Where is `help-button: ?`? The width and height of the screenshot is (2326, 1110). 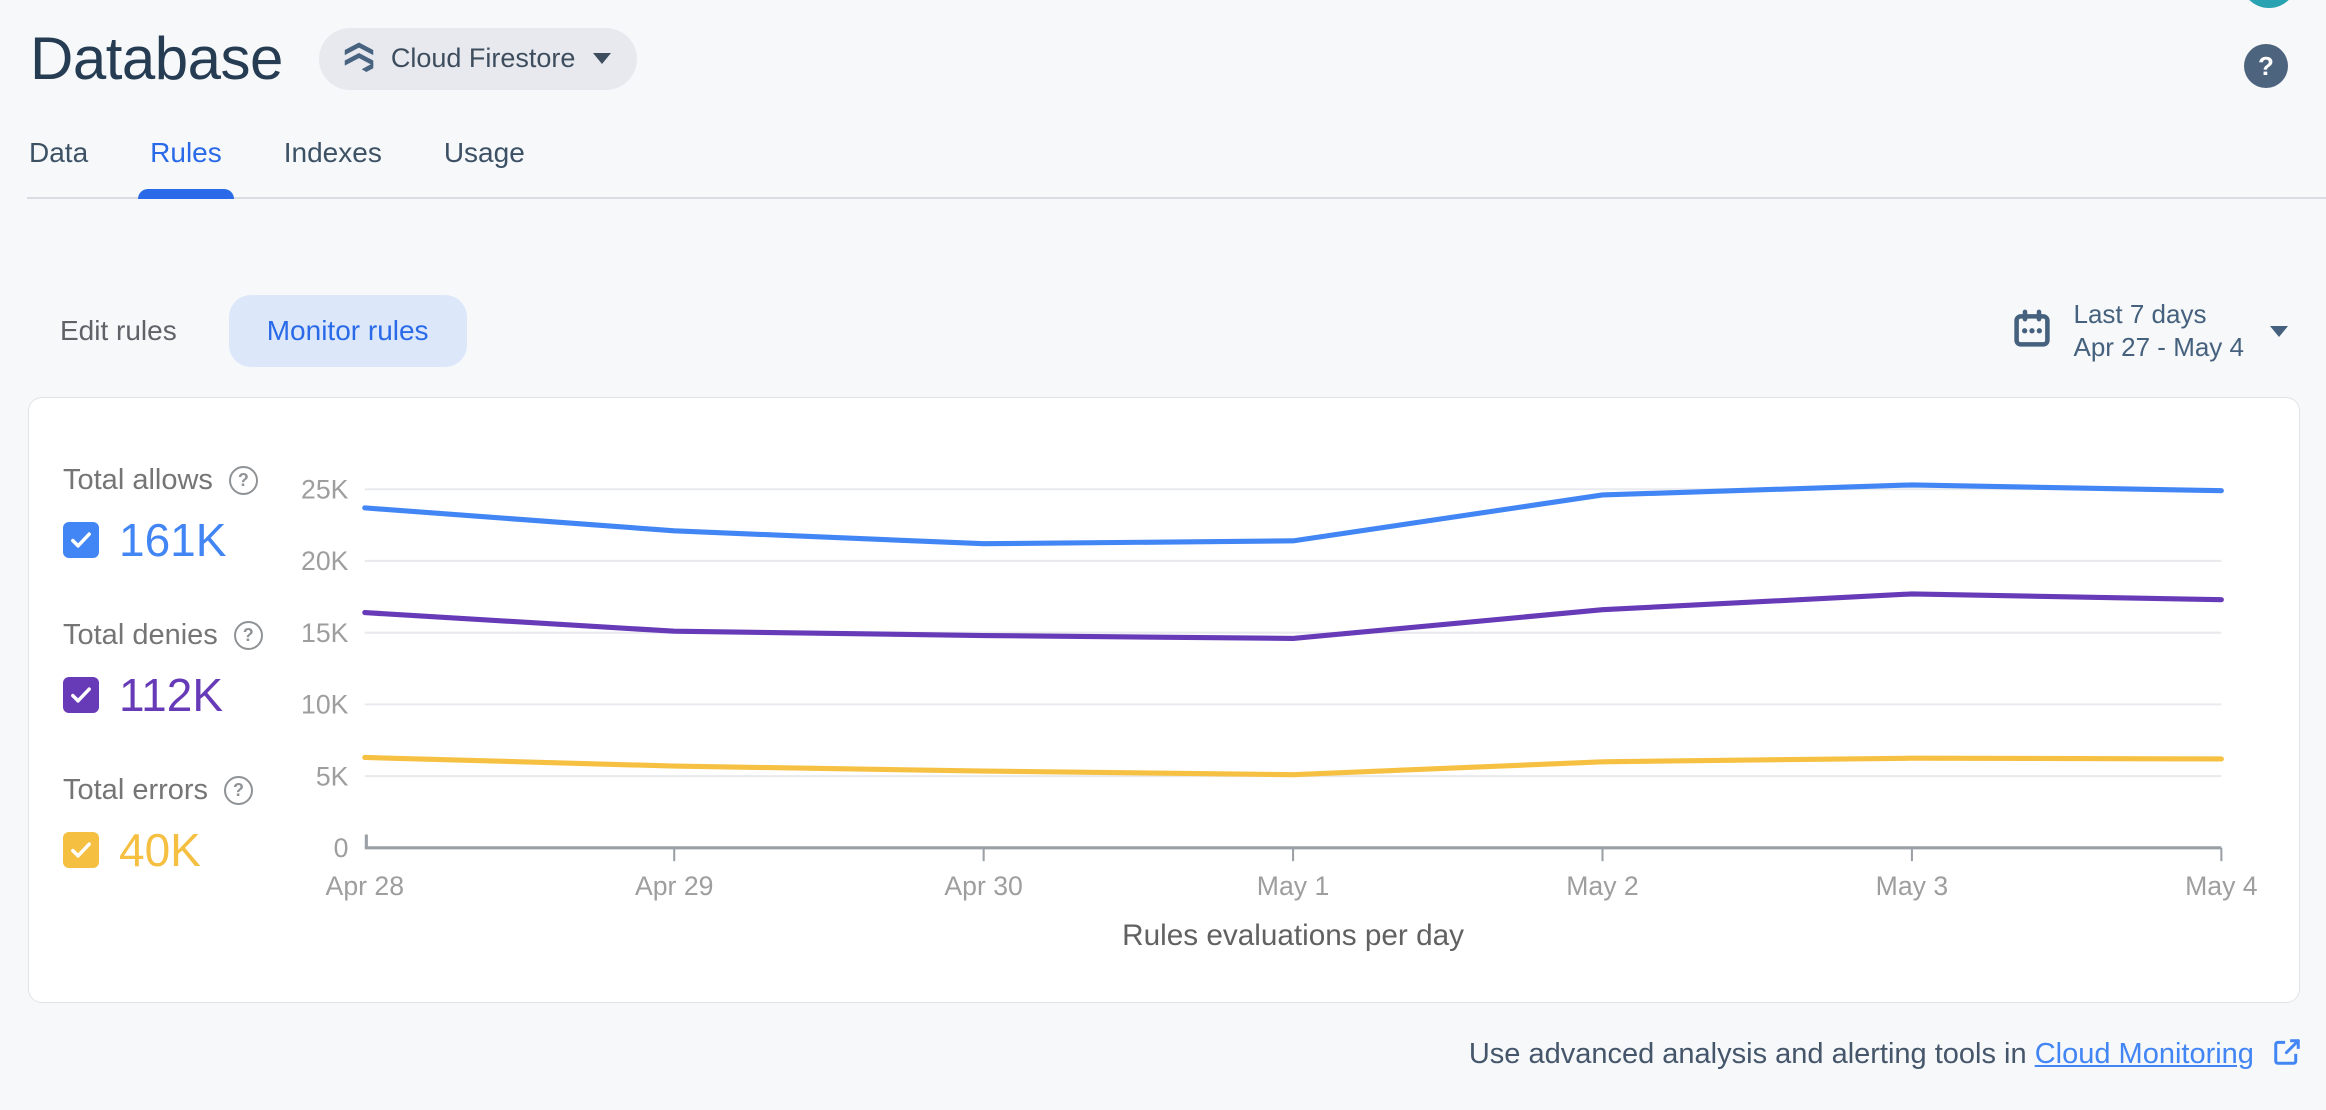
help-button: ? is located at coordinates (2266, 66).